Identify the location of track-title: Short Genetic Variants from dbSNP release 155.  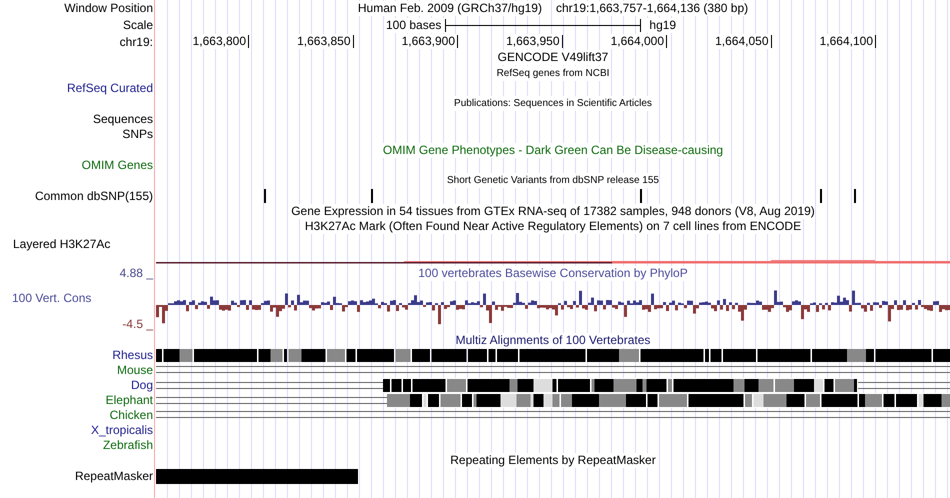
(553, 180).